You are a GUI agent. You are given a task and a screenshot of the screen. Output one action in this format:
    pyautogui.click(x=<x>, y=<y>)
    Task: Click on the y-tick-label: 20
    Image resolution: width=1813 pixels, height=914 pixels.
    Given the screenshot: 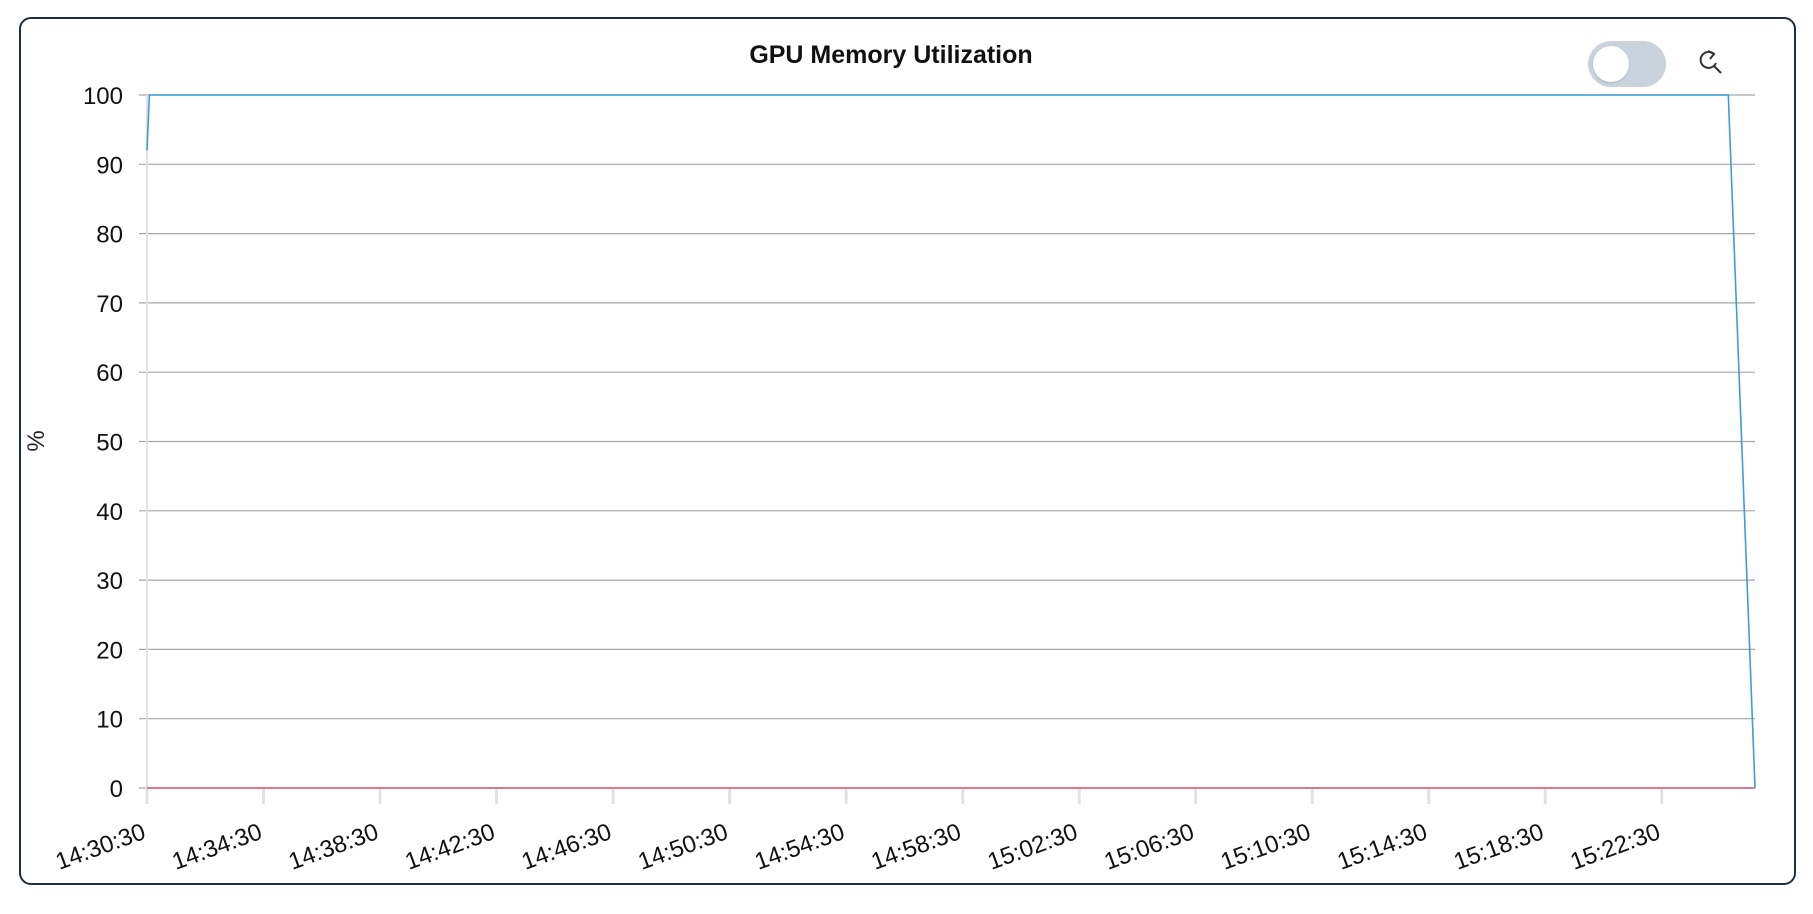 What is the action you would take?
    pyautogui.click(x=109, y=650)
    